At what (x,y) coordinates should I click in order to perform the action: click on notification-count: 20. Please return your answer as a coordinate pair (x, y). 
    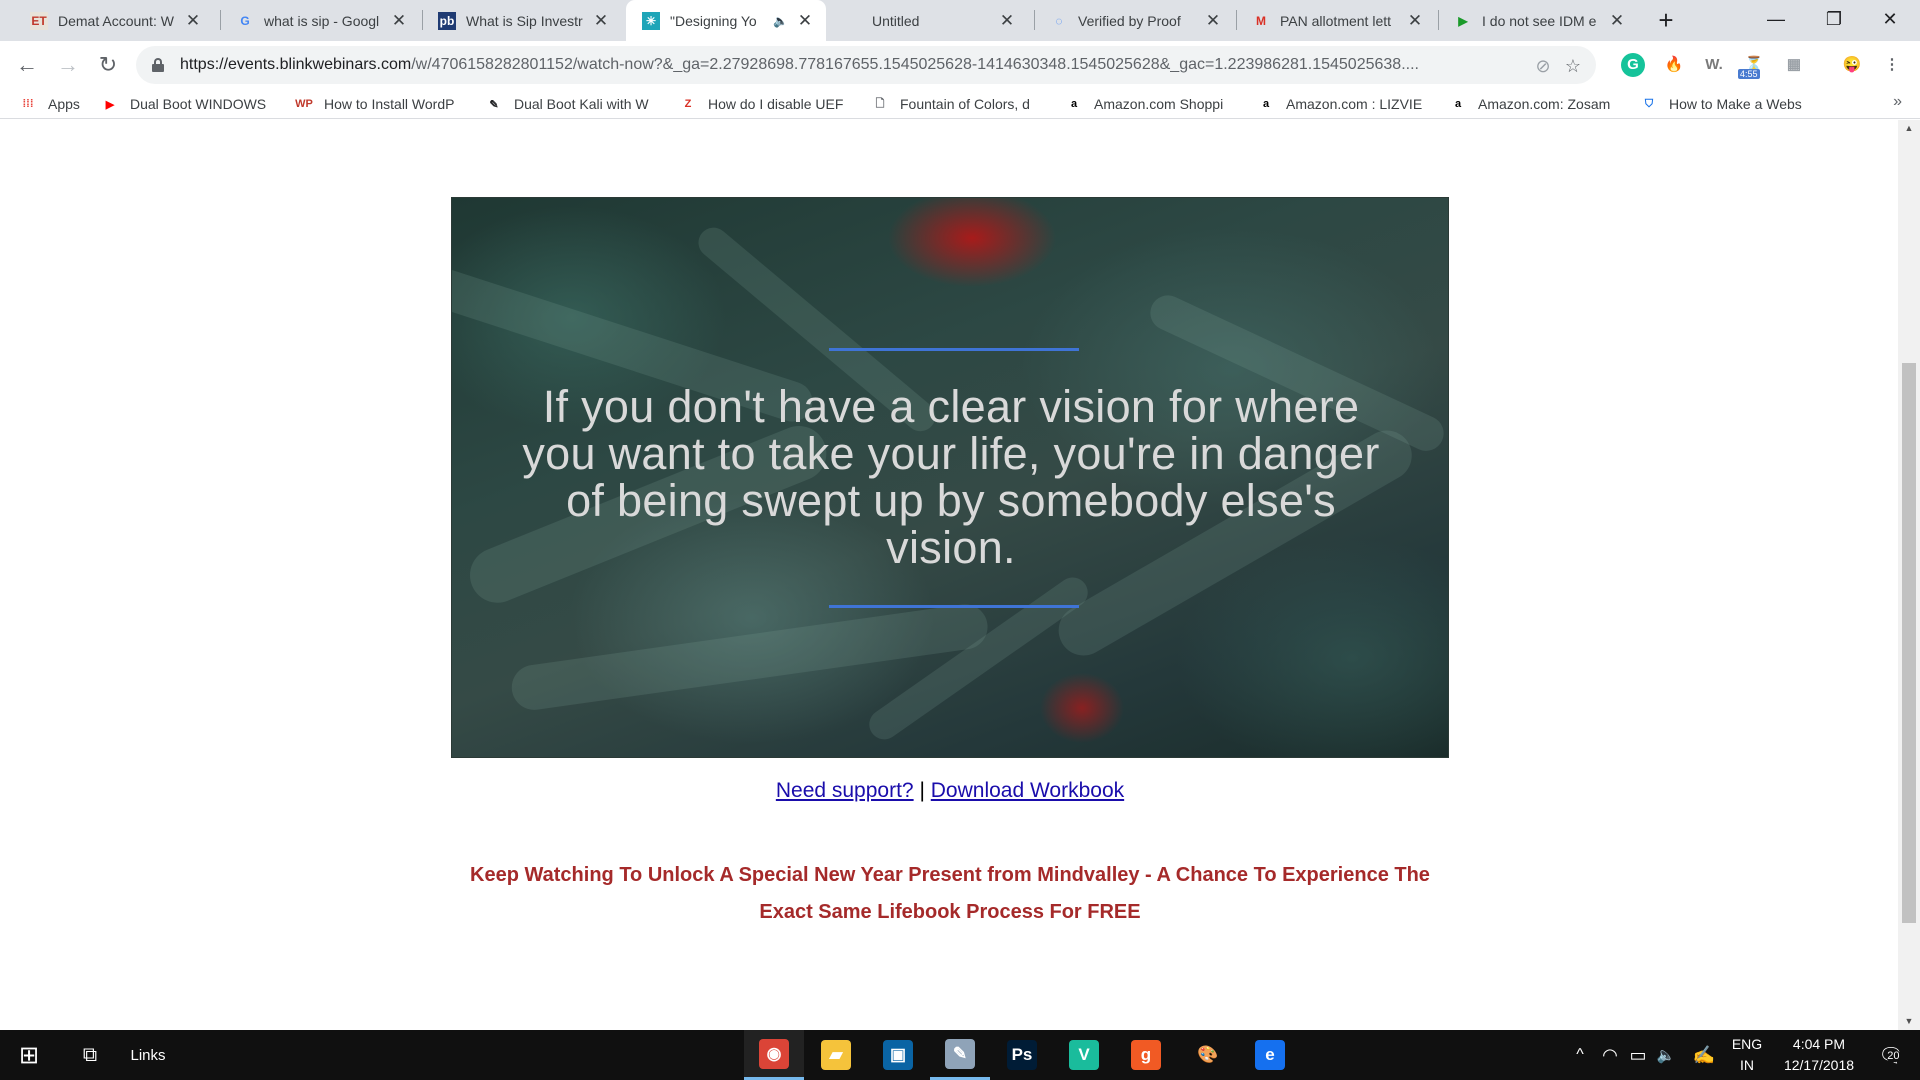
    Looking at the image, I should click on (1893, 1055).